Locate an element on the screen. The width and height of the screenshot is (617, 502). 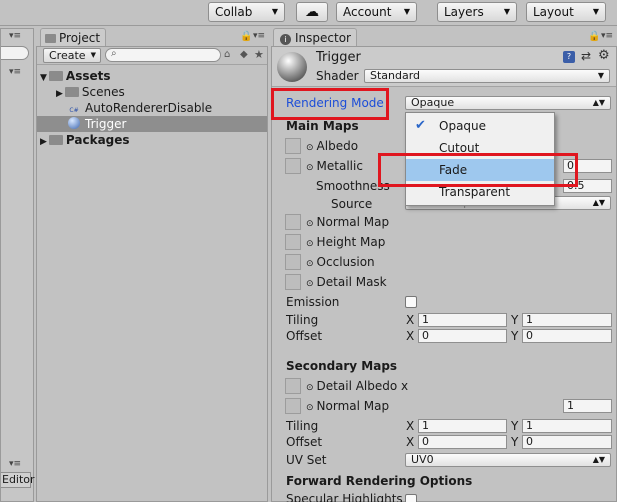
layers-label: Layers is located at coordinates (464, 12).